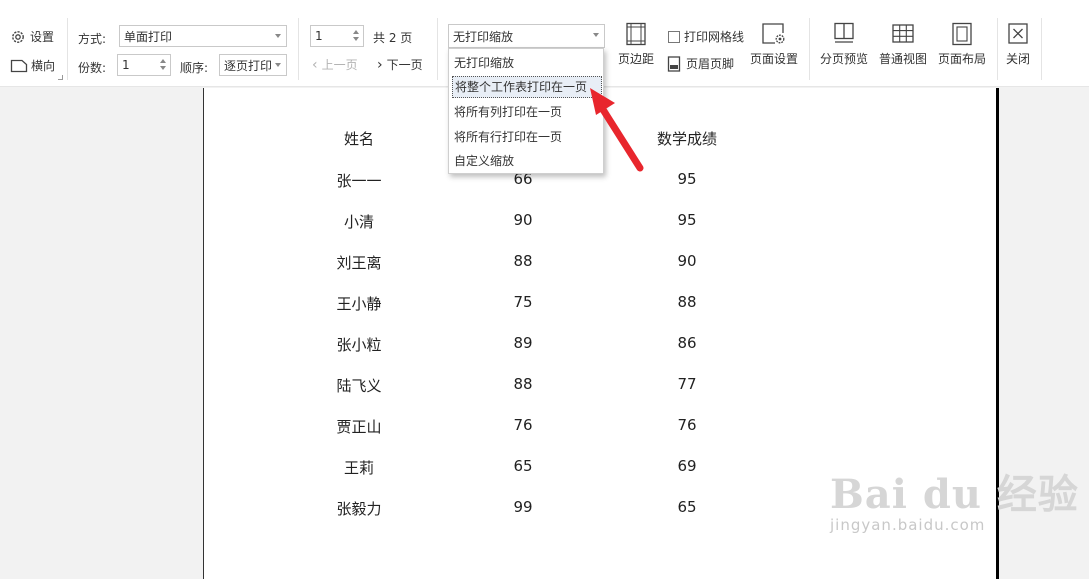  Describe the element at coordinates (319, 36) in the screenshot. I see `page-number-value: 1` at that location.